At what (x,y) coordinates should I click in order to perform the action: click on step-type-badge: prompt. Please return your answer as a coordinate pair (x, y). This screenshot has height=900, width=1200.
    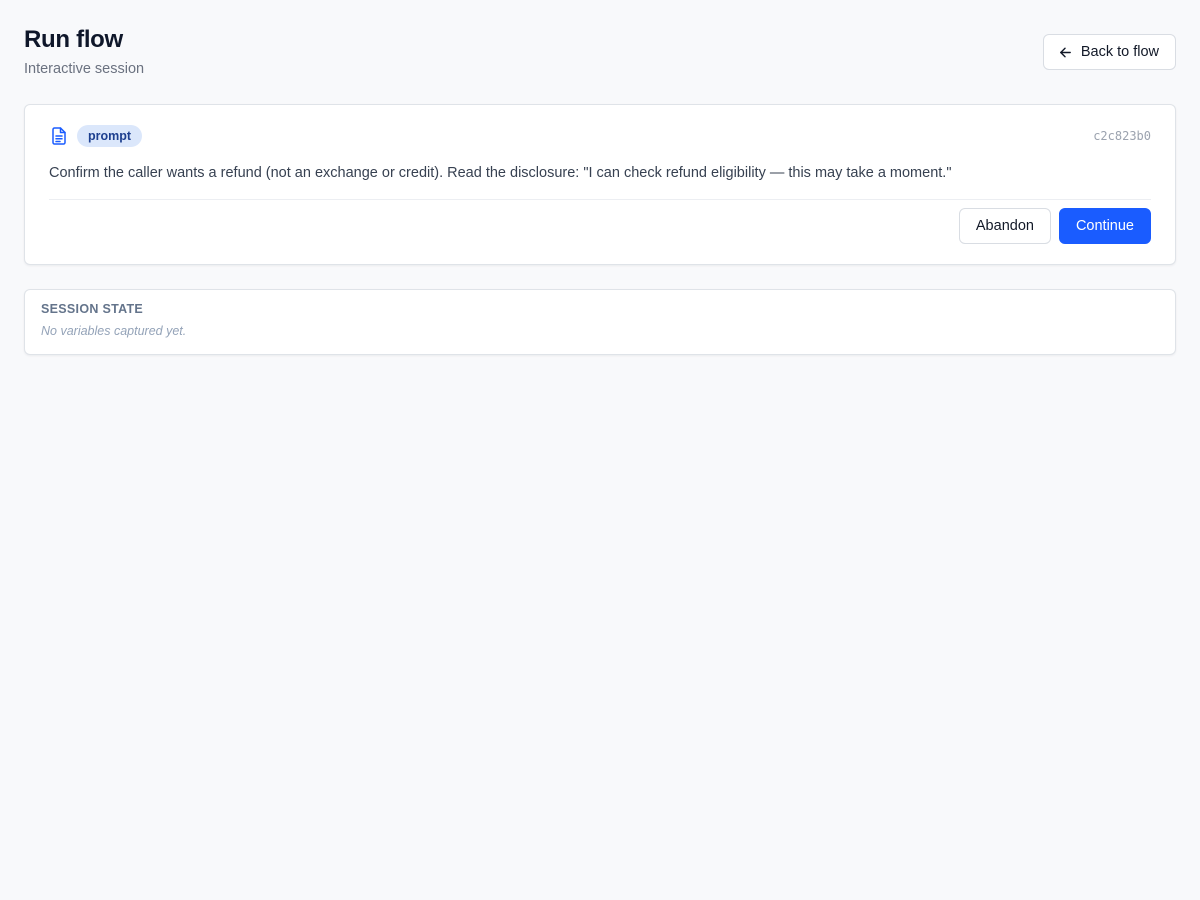
    Looking at the image, I should click on (110, 136).